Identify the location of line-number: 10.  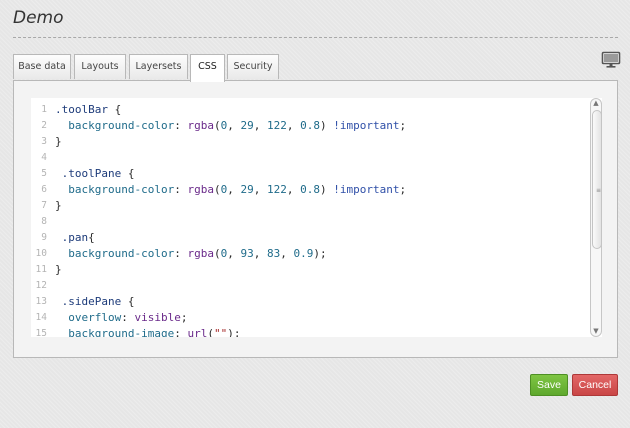
(41, 253).